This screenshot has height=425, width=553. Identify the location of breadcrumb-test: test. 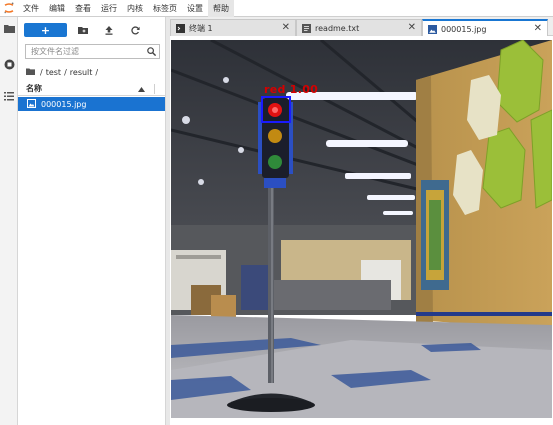
(53, 72).